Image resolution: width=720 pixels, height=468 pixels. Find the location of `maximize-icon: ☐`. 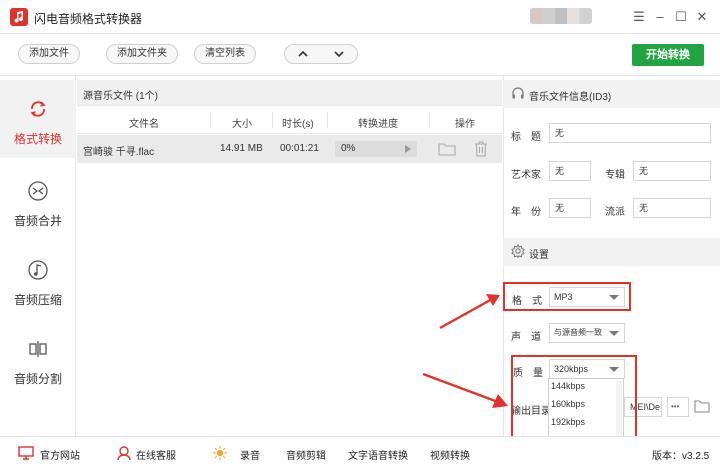

maximize-icon: ☐ is located at coordinates (681, 17).